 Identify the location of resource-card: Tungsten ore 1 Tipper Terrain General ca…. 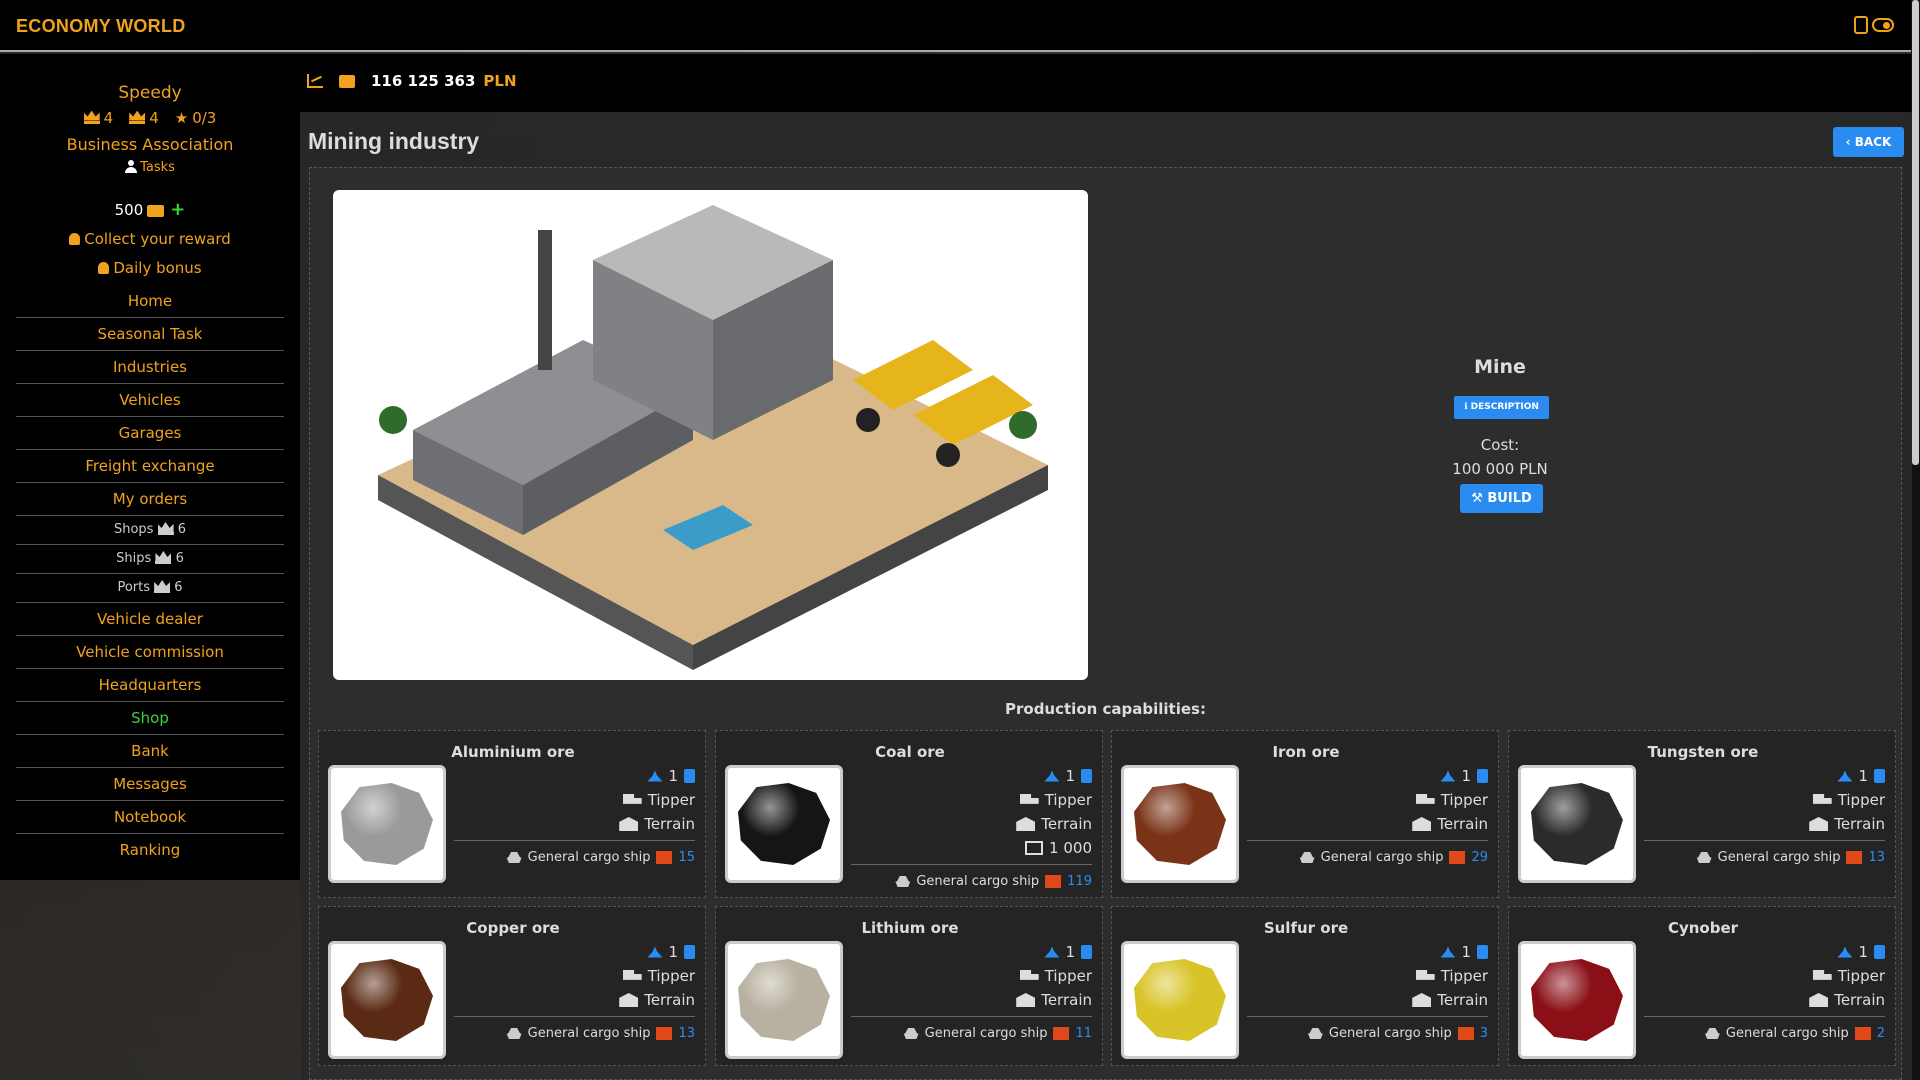
(1702, 814).